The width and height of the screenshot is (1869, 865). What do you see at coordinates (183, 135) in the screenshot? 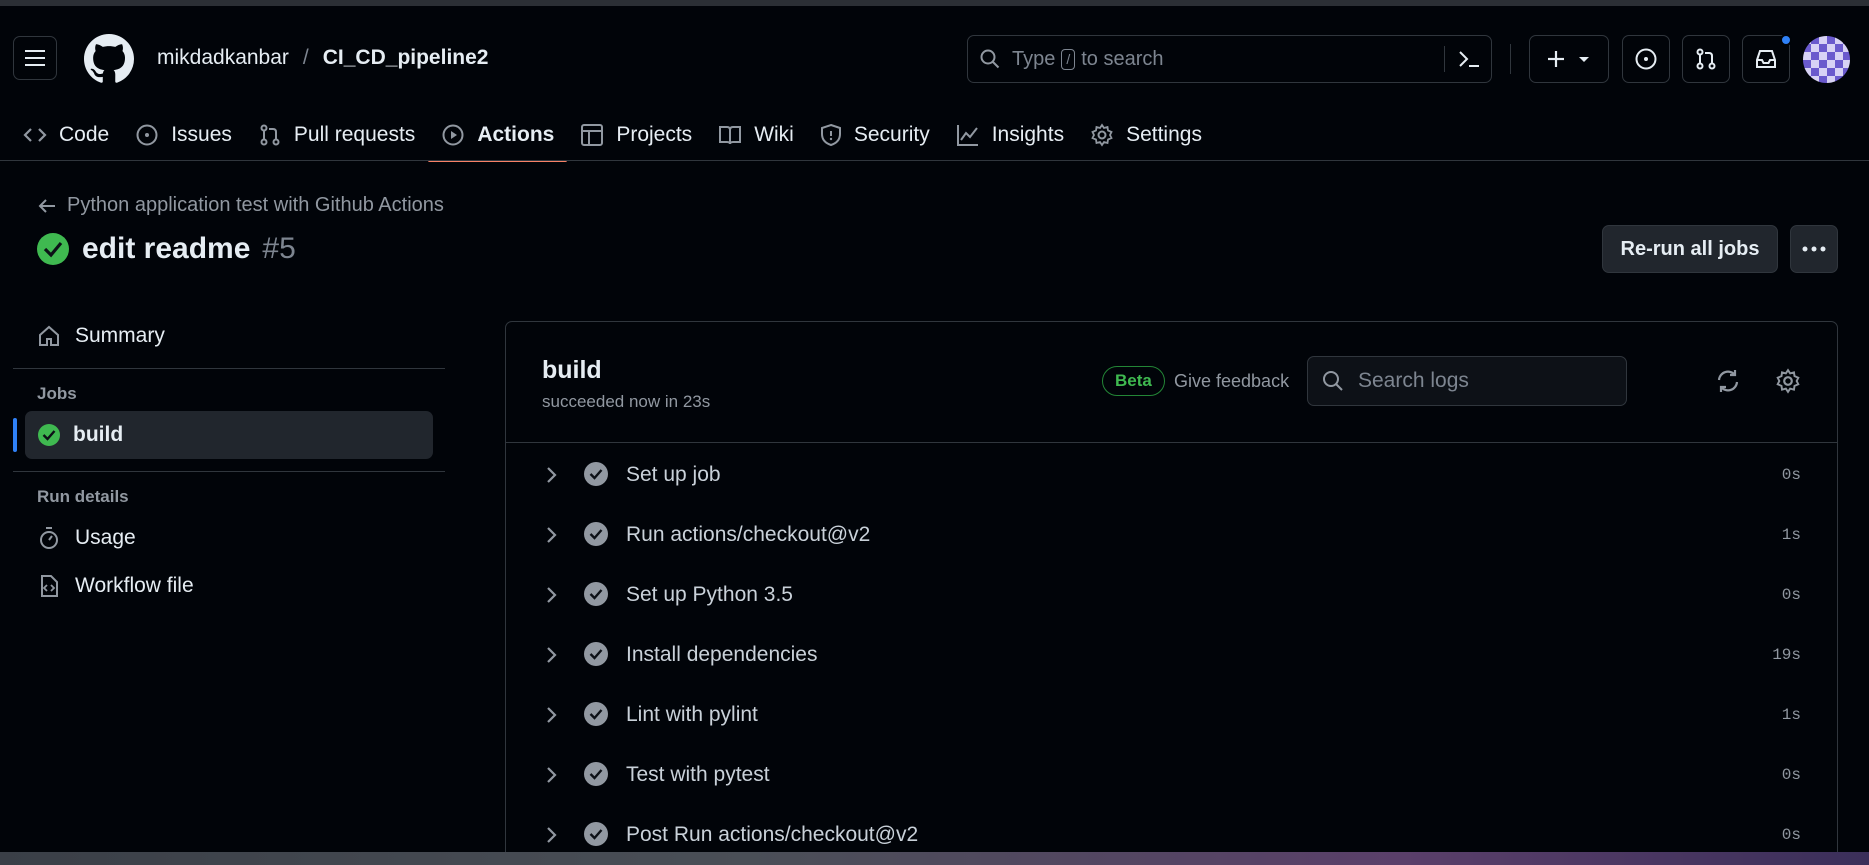
I see `tab-issues: Issues` at bounding box center [183, 135].